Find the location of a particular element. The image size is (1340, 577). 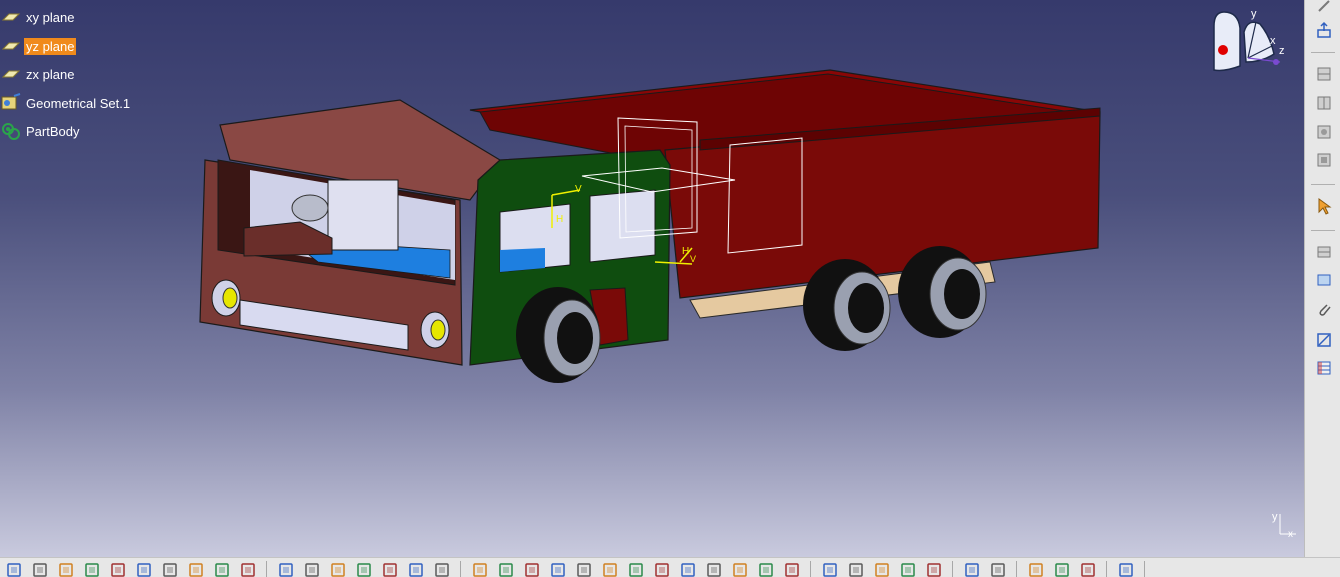

headlight-right-bulb is located at coordinates (438, 330).